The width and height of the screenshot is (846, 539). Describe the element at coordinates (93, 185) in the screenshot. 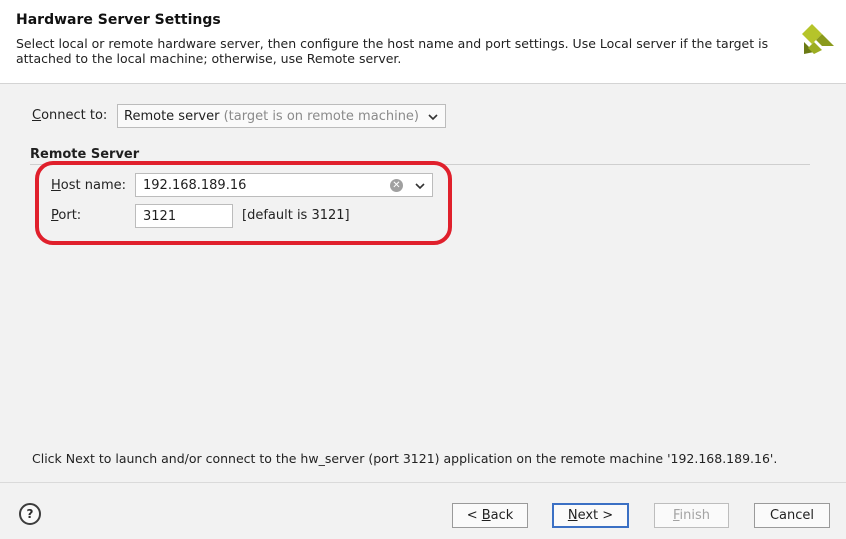

I see `label-text: ost name:` at that location.